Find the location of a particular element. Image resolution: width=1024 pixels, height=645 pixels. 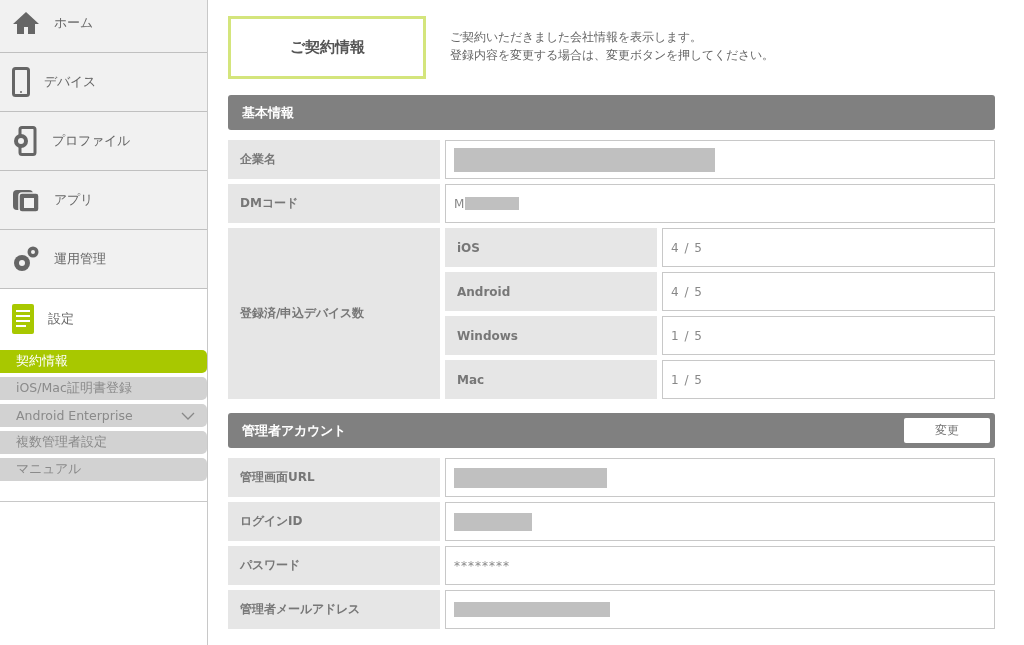

platform-label: Windows is located at coordinates (551, 335).